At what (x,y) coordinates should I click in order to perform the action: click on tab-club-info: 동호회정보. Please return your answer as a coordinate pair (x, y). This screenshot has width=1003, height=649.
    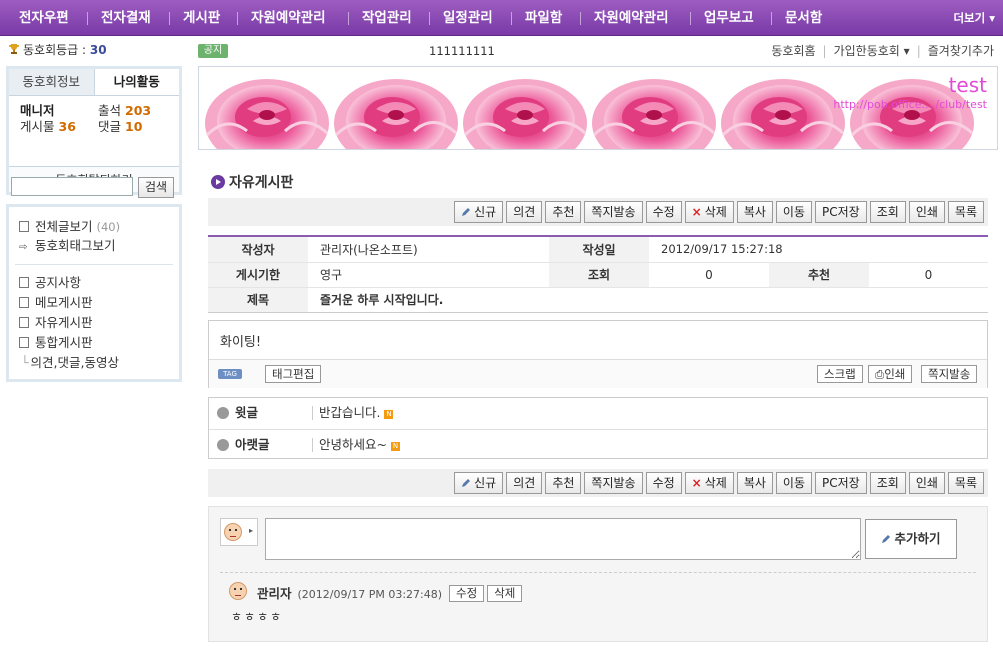
    Looking at the image, I should click on (52, 82).